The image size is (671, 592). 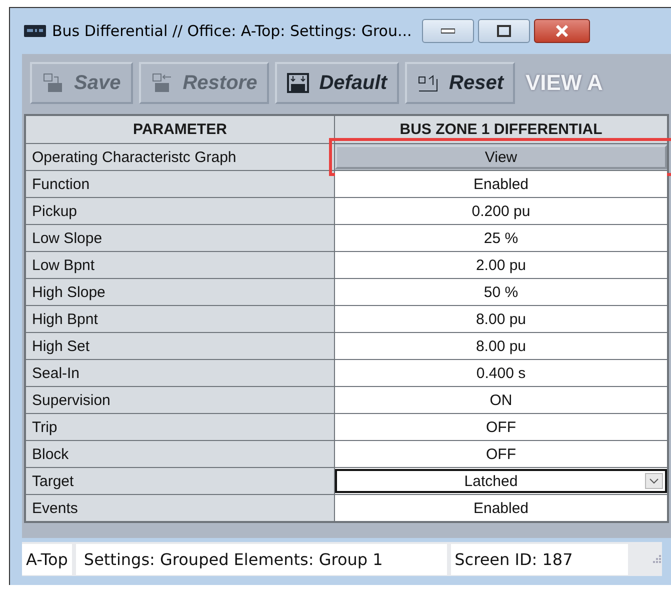 What do you see at coordinates (337, 83) in the screenshot?
I see `default-button: Default` at bounding box center [337, 83].